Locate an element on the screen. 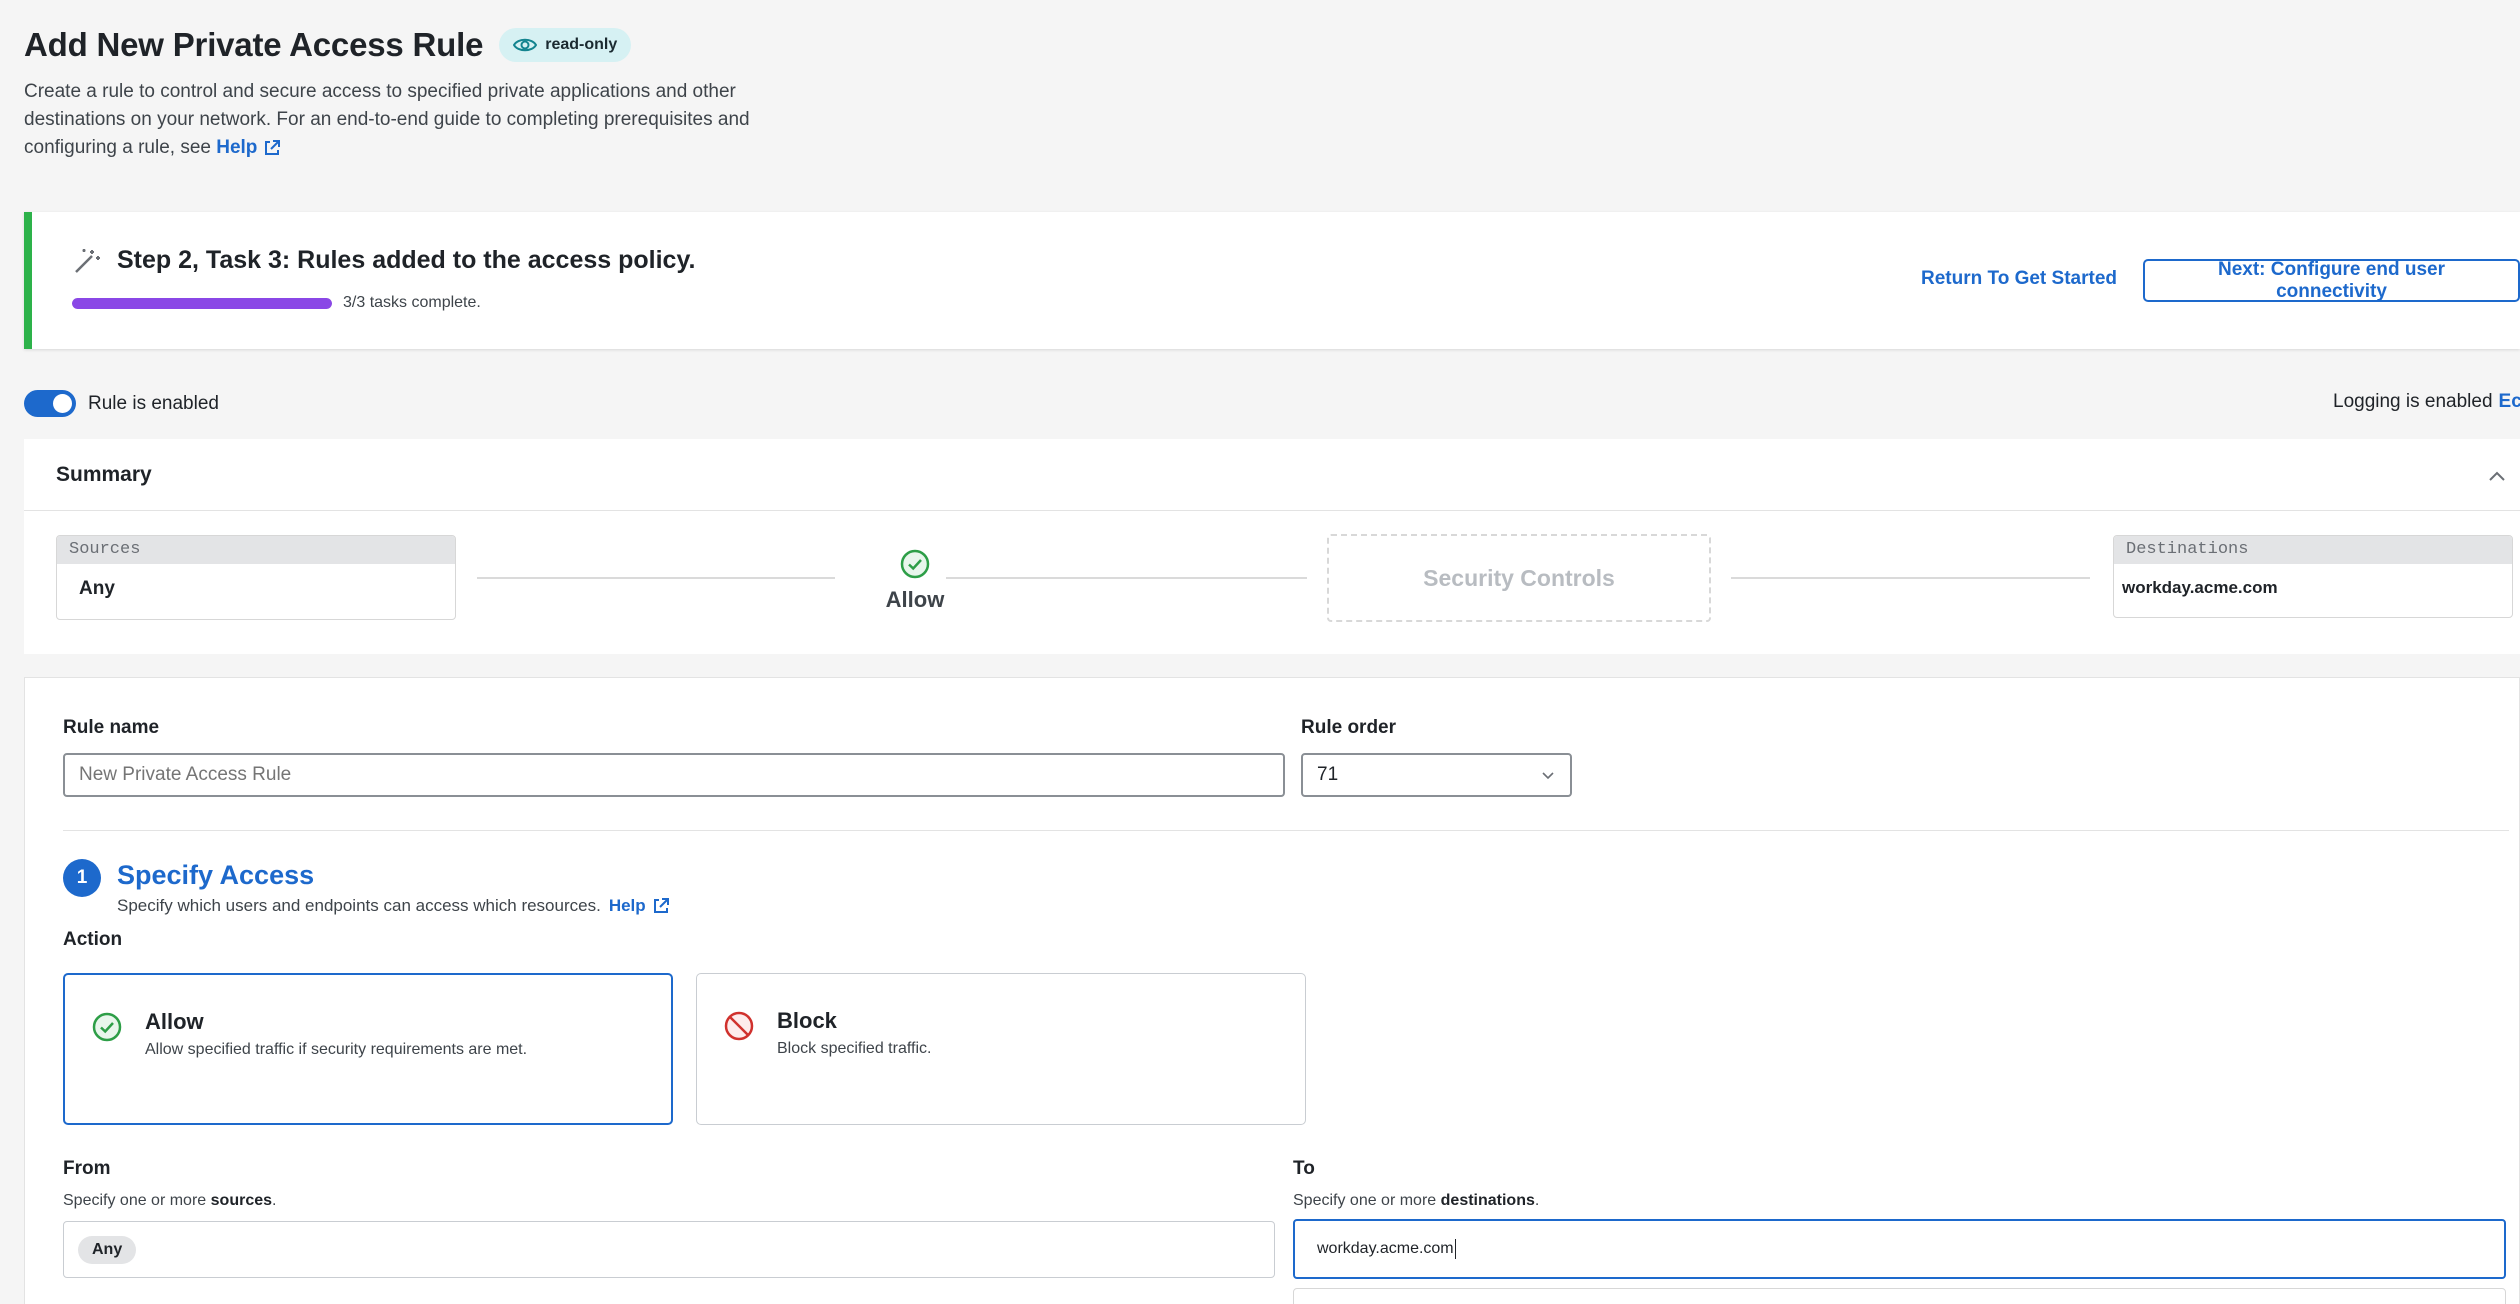 This screenshot has height=1304, width=2520. progress-text: 3/3 tasks complete. is located at coordinates (412, 302).